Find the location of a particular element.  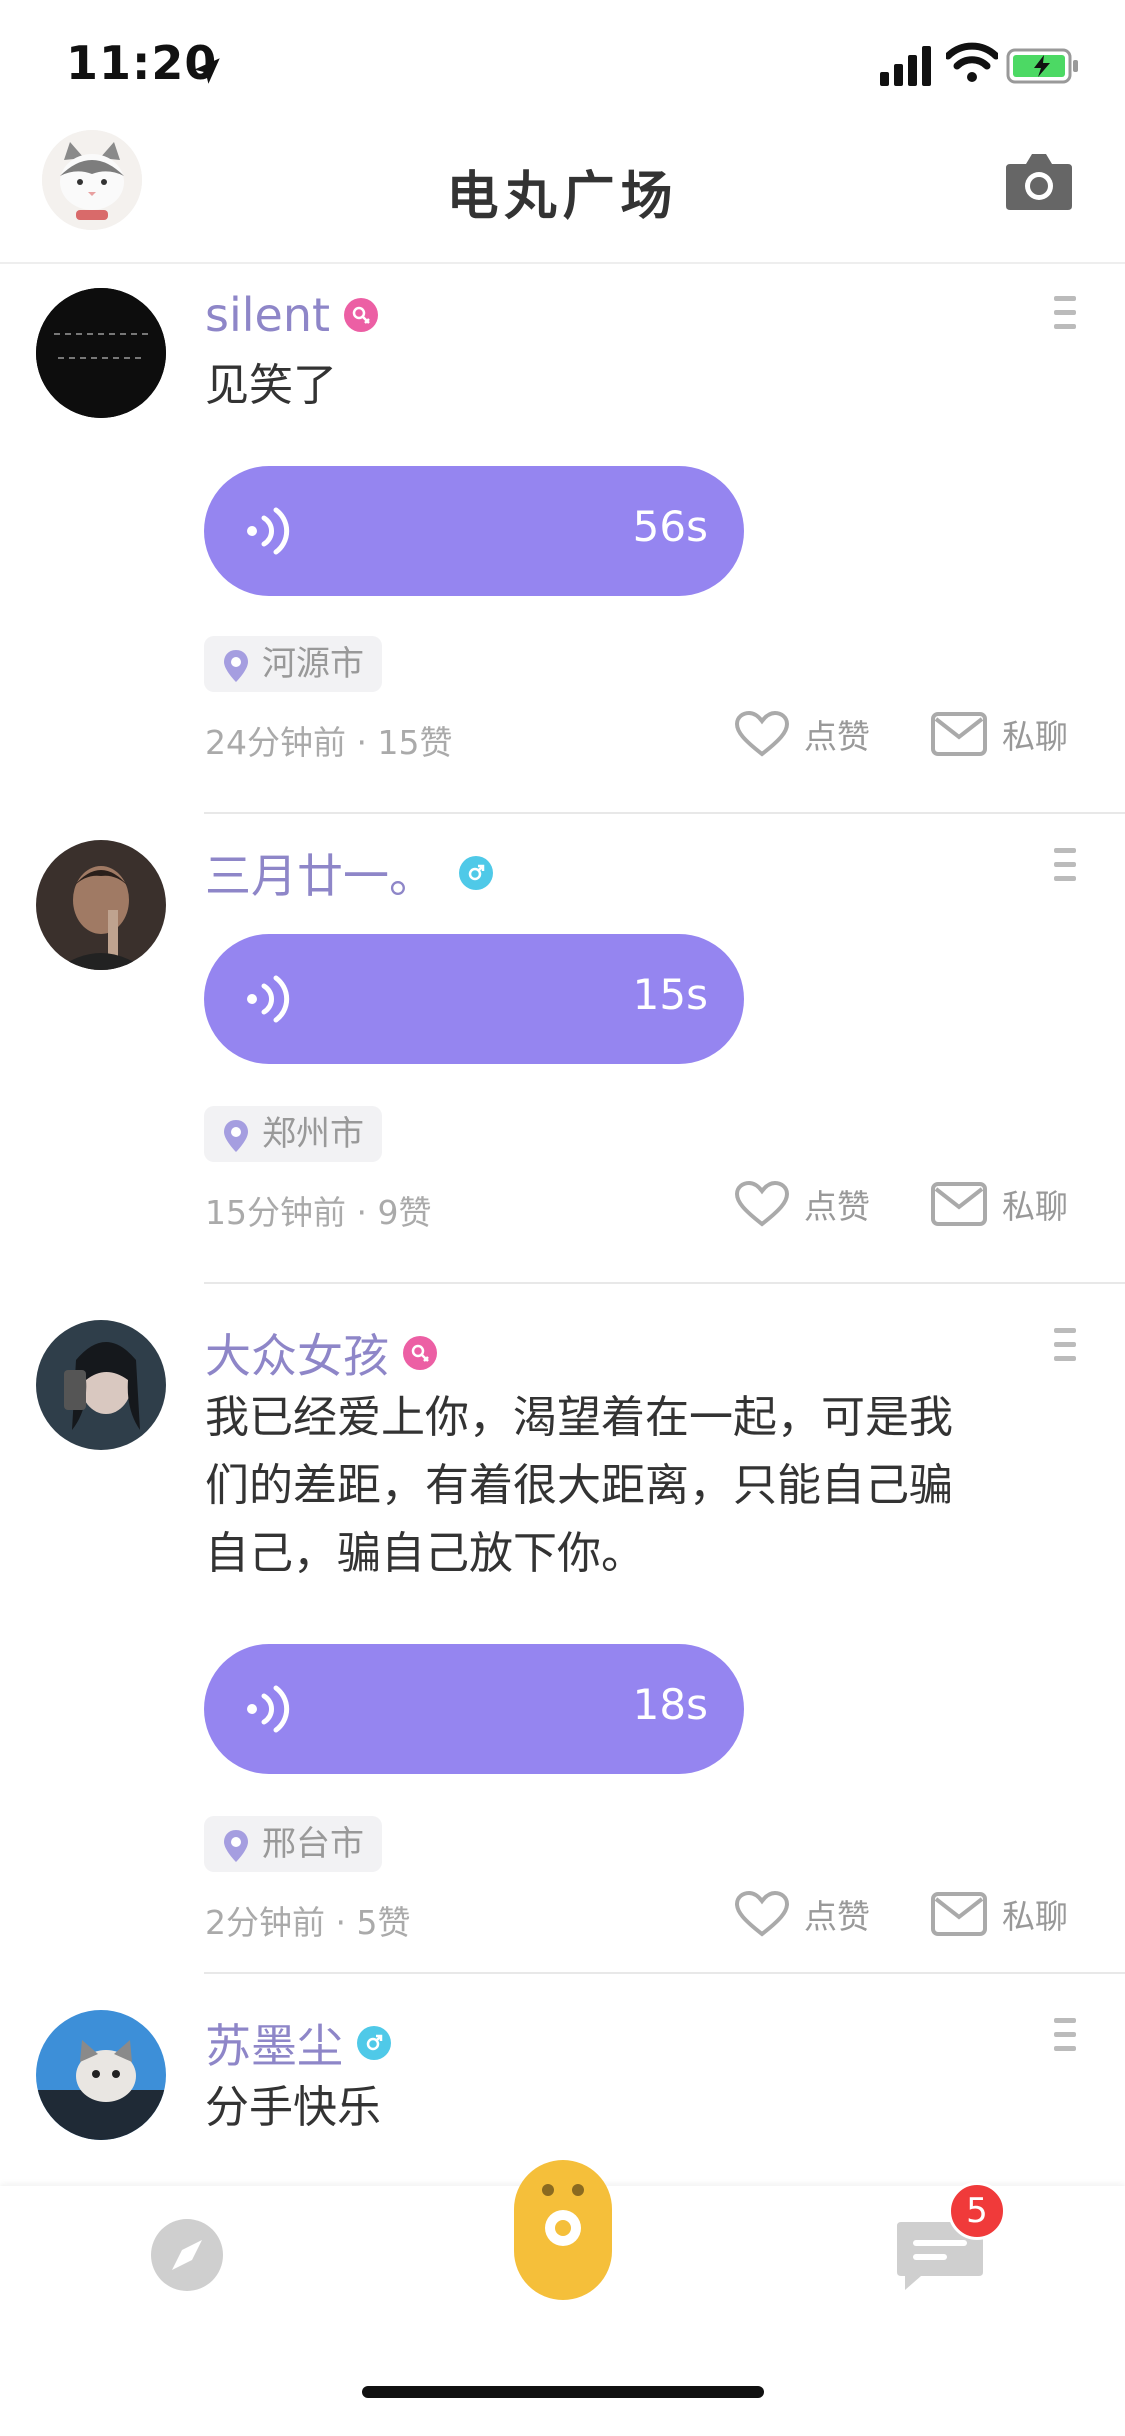

name-row: 大众女孩 is located at coordinates (321, 1353).